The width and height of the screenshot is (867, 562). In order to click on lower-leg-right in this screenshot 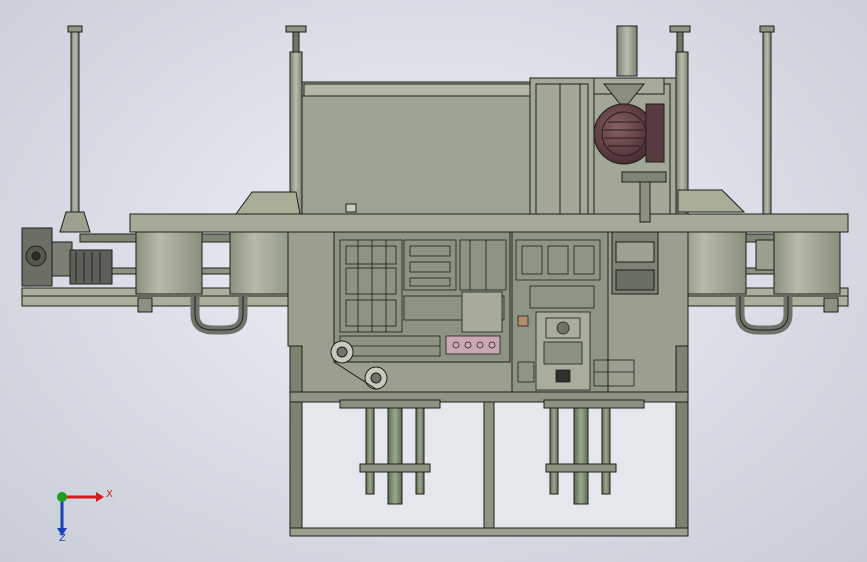, I will do `click(682, 441)`.